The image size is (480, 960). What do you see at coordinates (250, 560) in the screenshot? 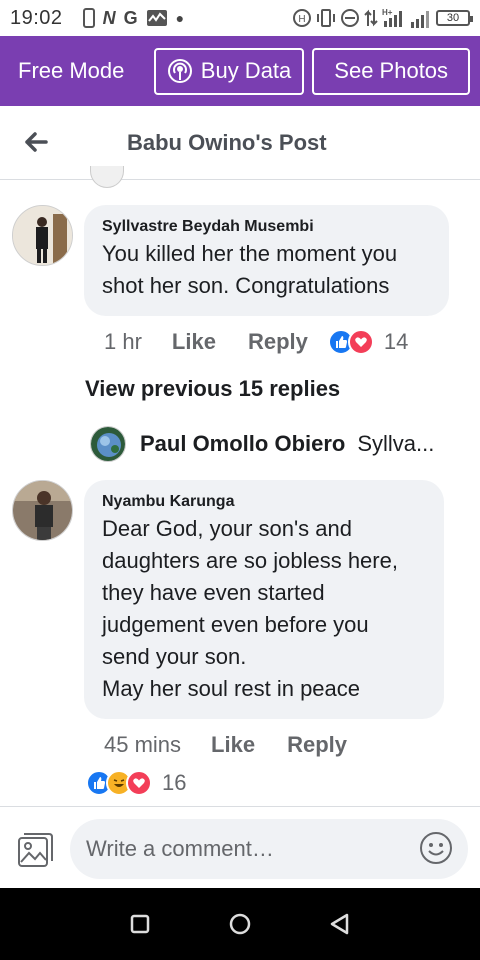
I see `comment-text-line: daughters are so jobless here,` at bounding box center [250, 560].